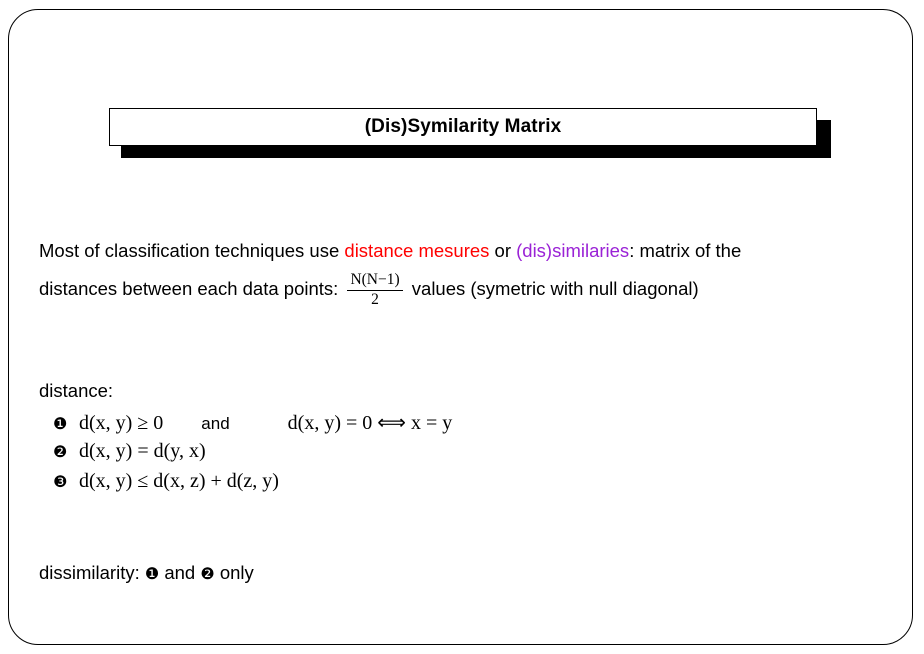 Image resolution: width=924 pixels, height=654 pixels. I want to click on fraction-numerator: N(N−1), so click(375, 282).